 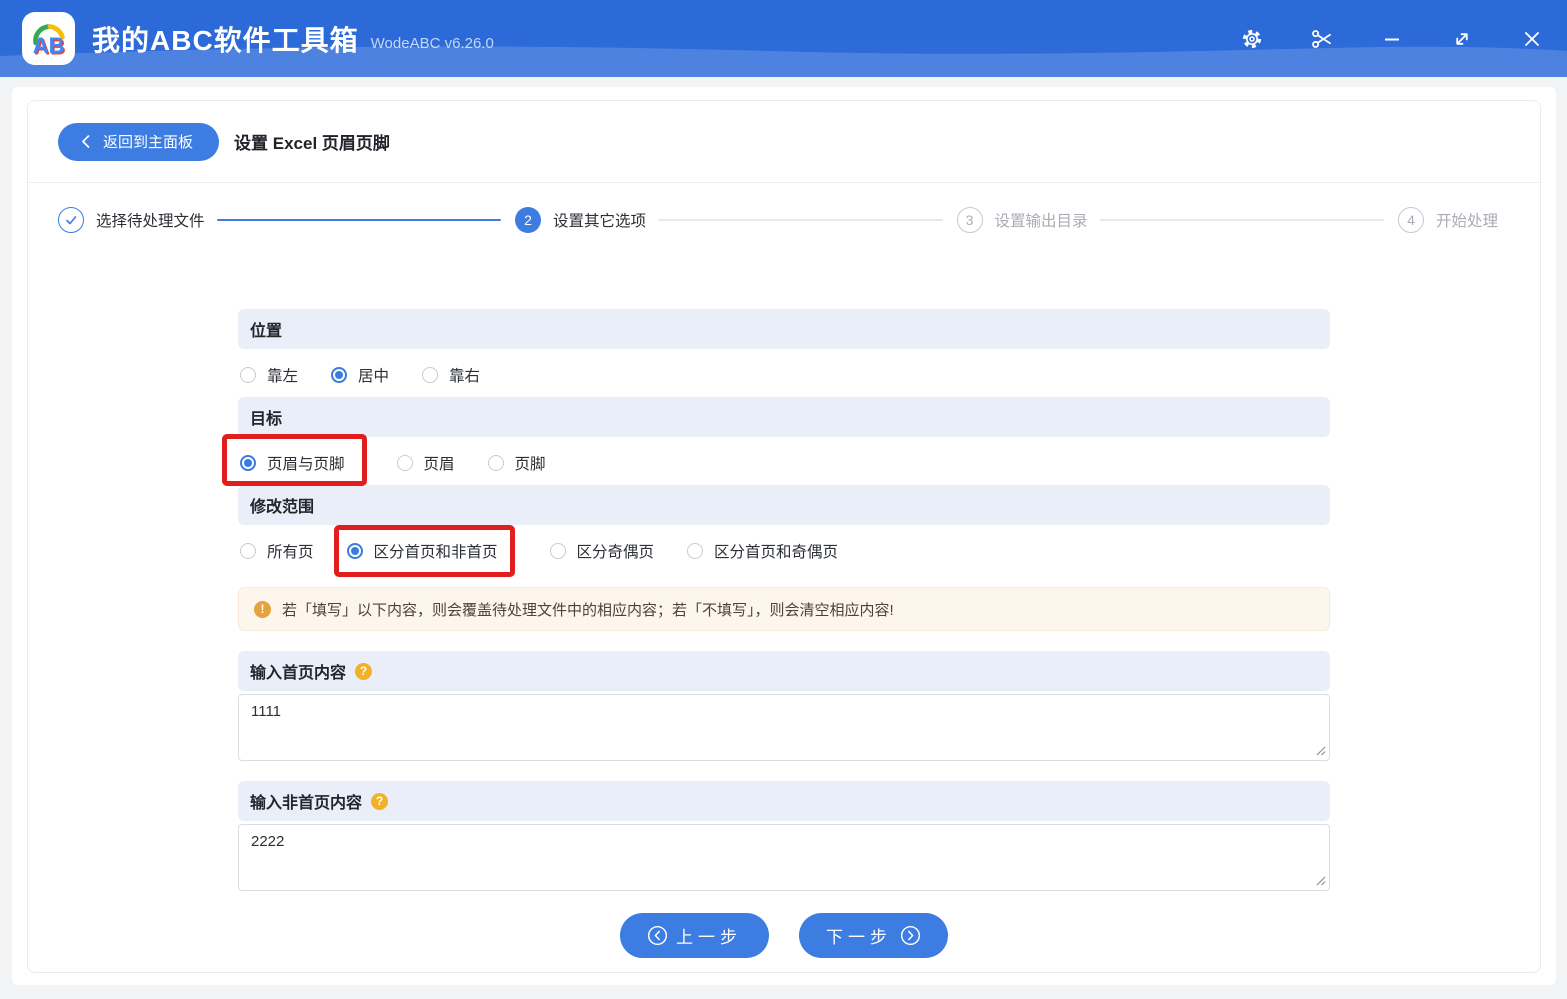 I want to click on radio-option-all-pages: 所有页, so click(x=277, y=551).